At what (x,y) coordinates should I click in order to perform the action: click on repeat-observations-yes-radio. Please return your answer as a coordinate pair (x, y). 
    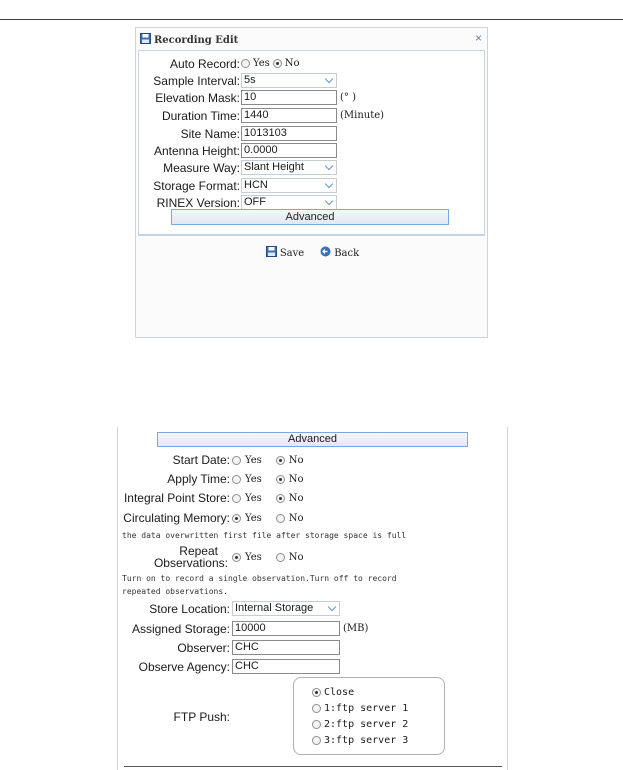
    Looking at the image, I should click on (236, 557).